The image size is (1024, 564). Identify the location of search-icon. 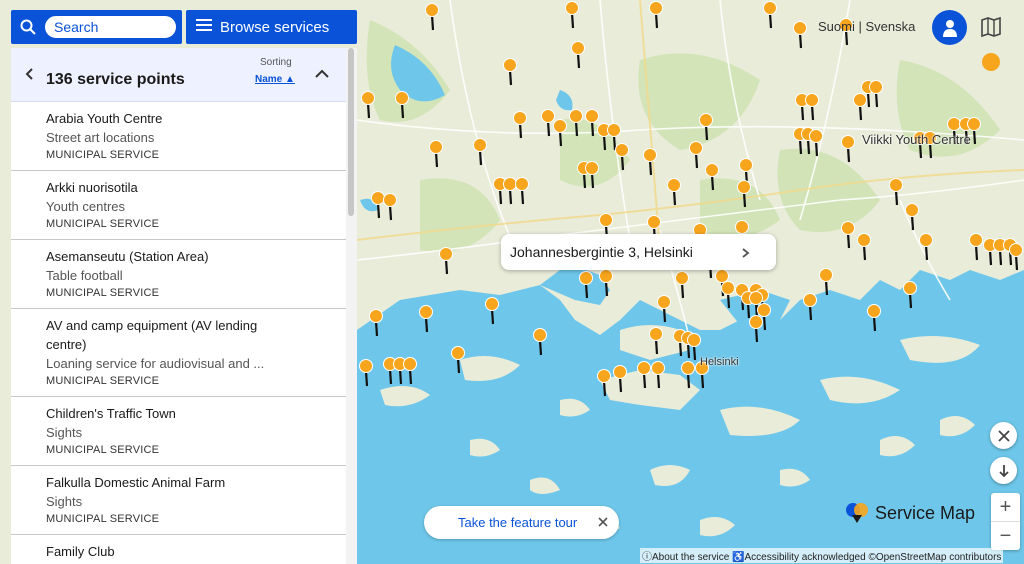
(28, 27).